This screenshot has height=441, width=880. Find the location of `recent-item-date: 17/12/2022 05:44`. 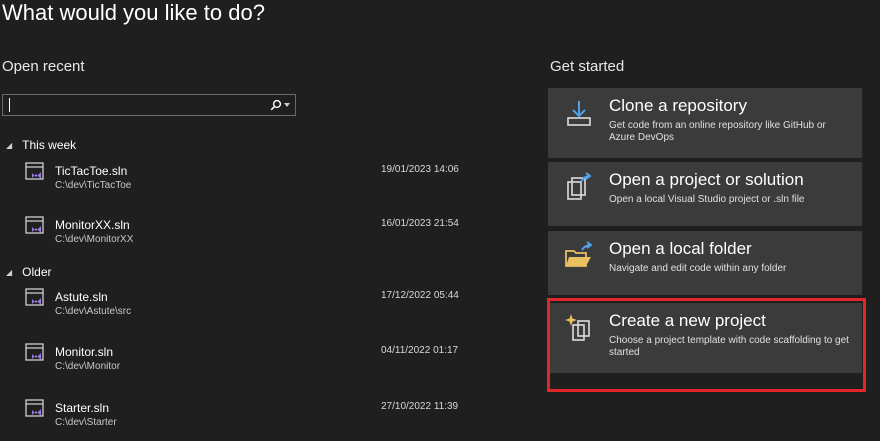

recent-item-date: 17/12/2022 05:44 is located at coordinates (420, 295).